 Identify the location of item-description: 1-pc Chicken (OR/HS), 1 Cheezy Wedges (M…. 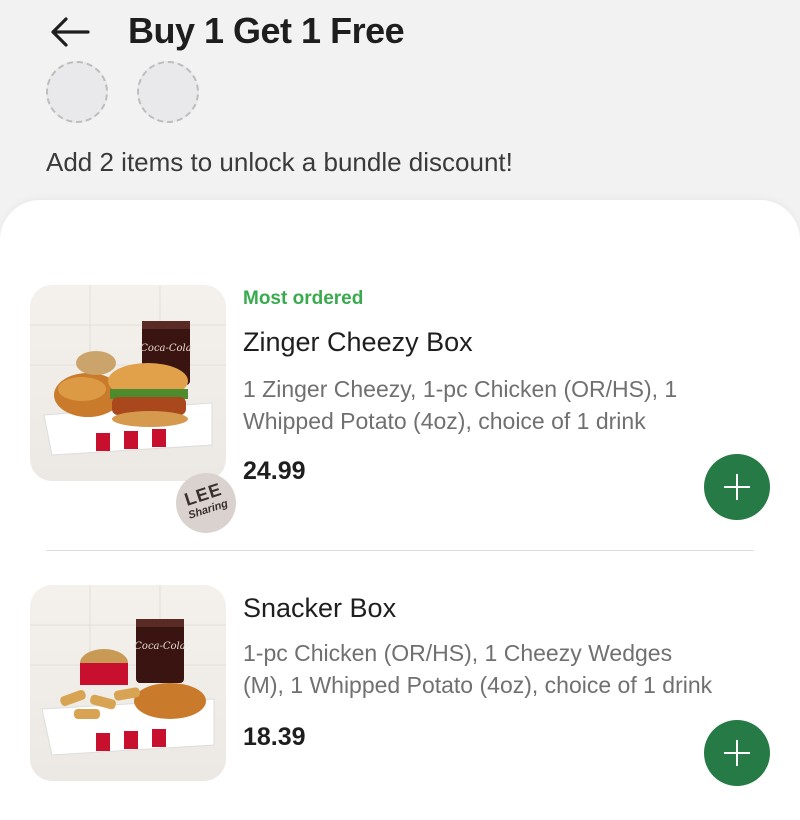
(478, 669).